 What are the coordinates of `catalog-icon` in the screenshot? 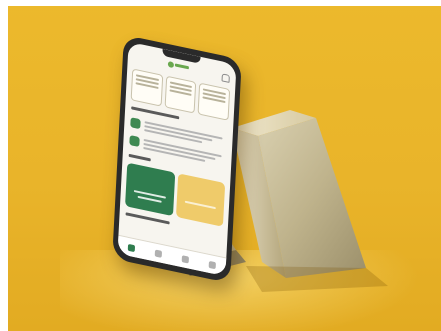 It's located at (158, 253).